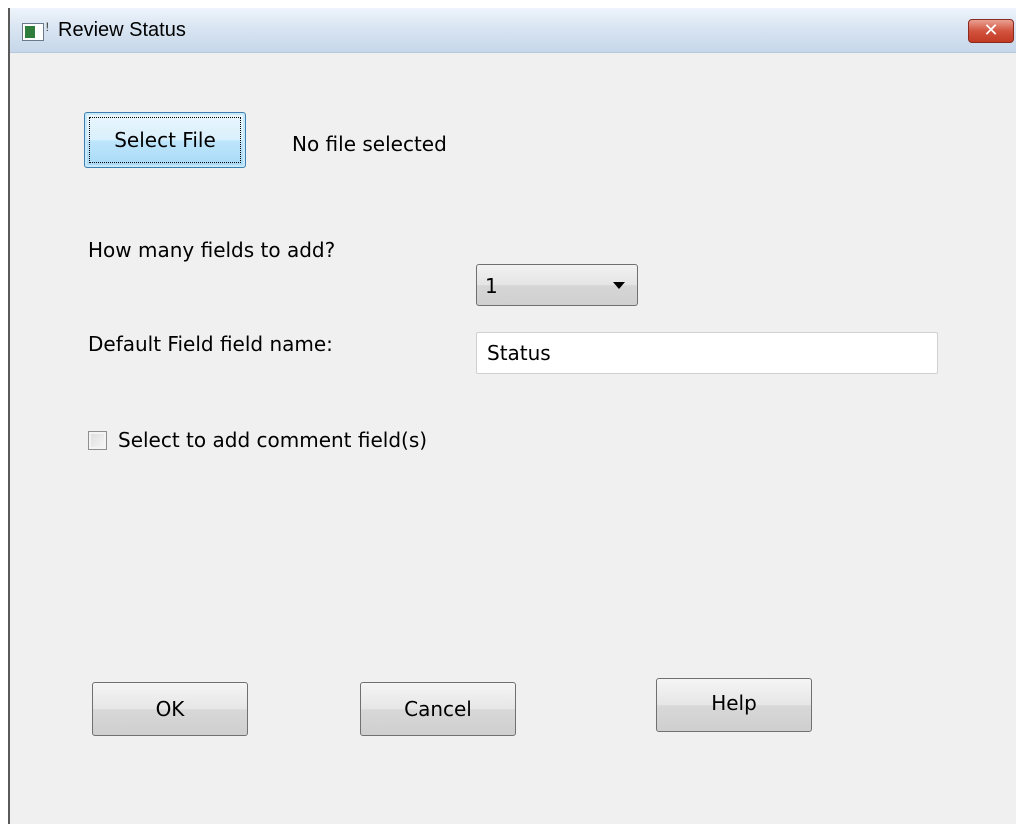 This screenshot has height=824, width=1016. I want to click on ok-button: OK, so click(170, 709).